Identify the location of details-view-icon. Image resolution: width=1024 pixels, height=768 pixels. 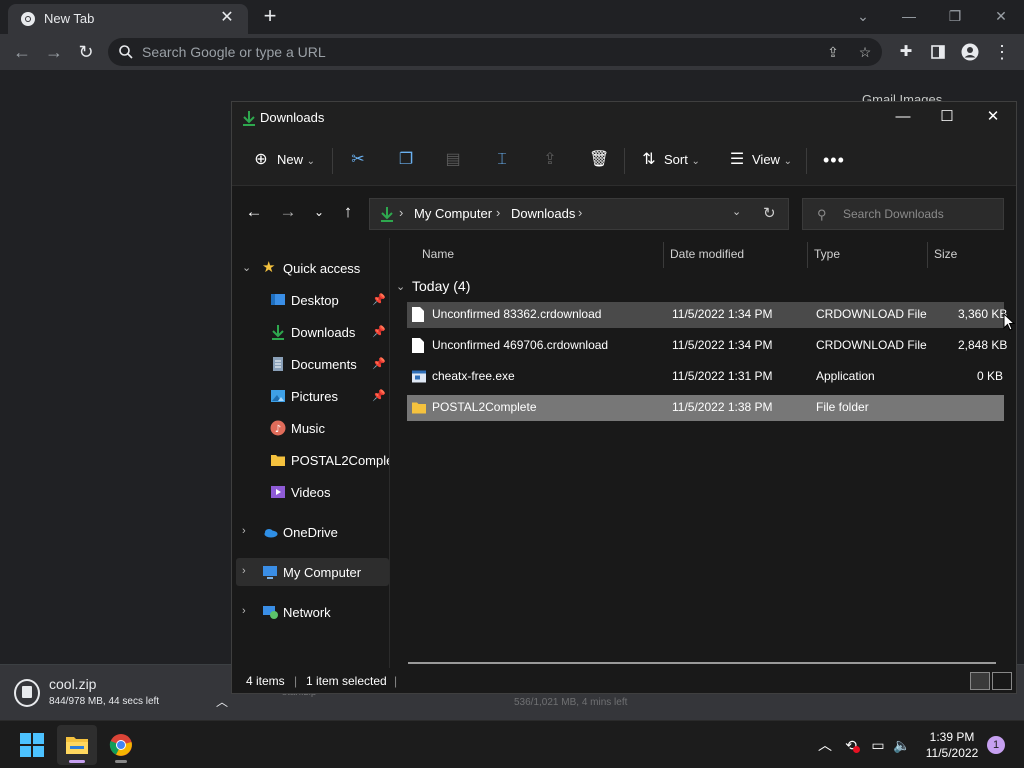
(980, 681).